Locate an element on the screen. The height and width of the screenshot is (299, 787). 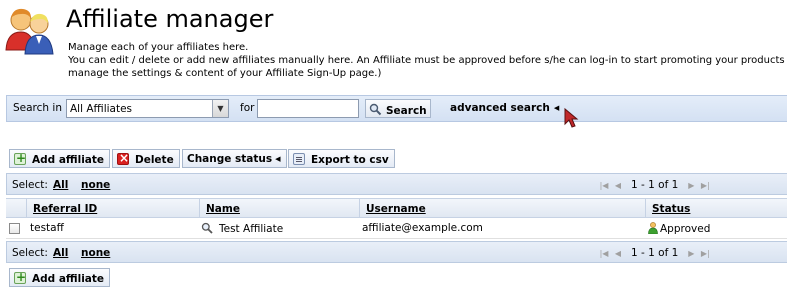
export-csv-button: Export to csv is located at coordinates (341, 158).